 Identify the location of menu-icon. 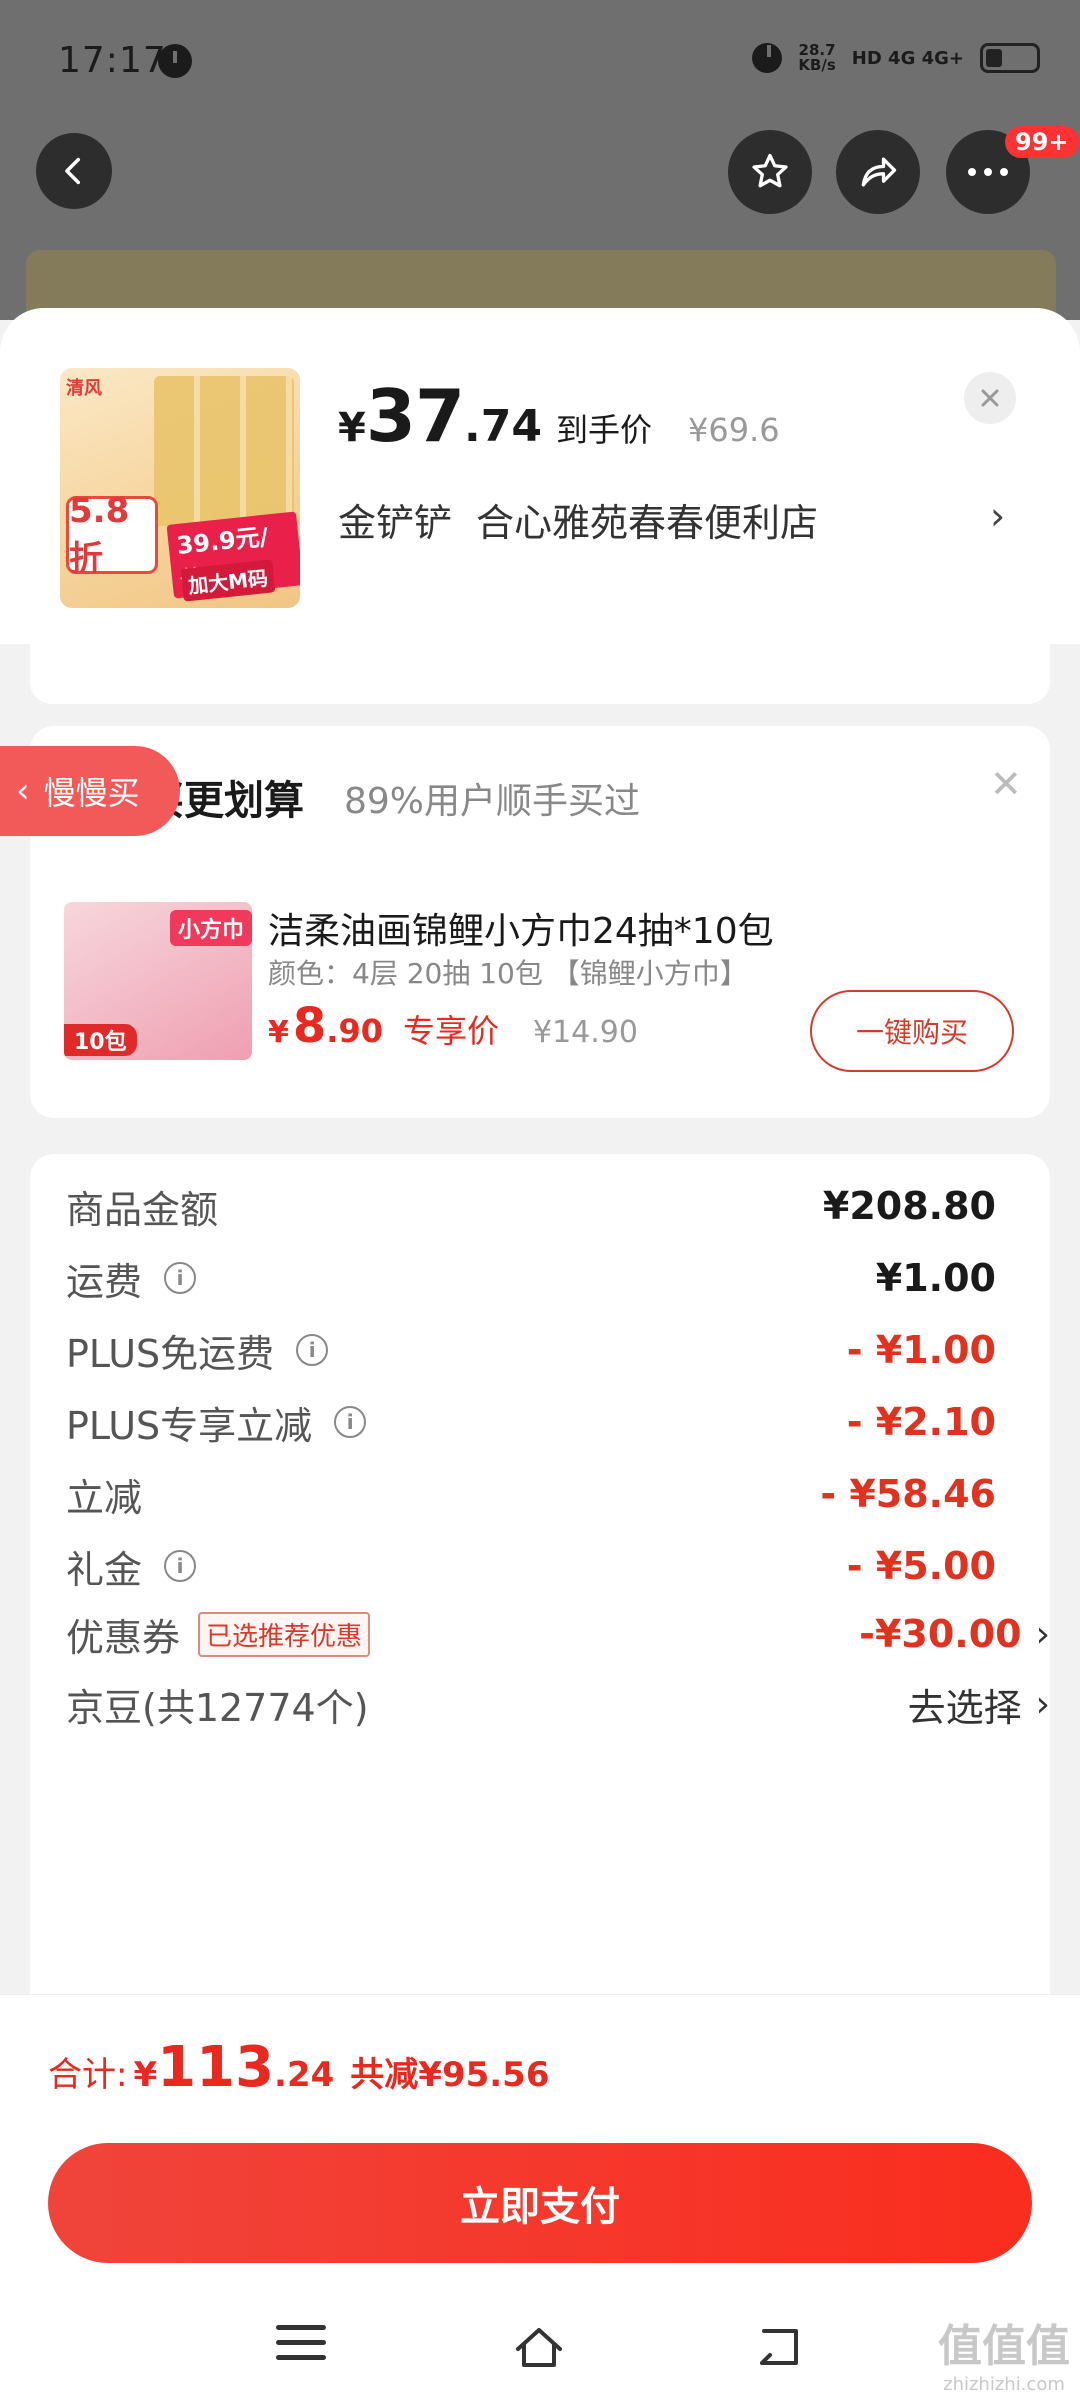
(301, 2347).